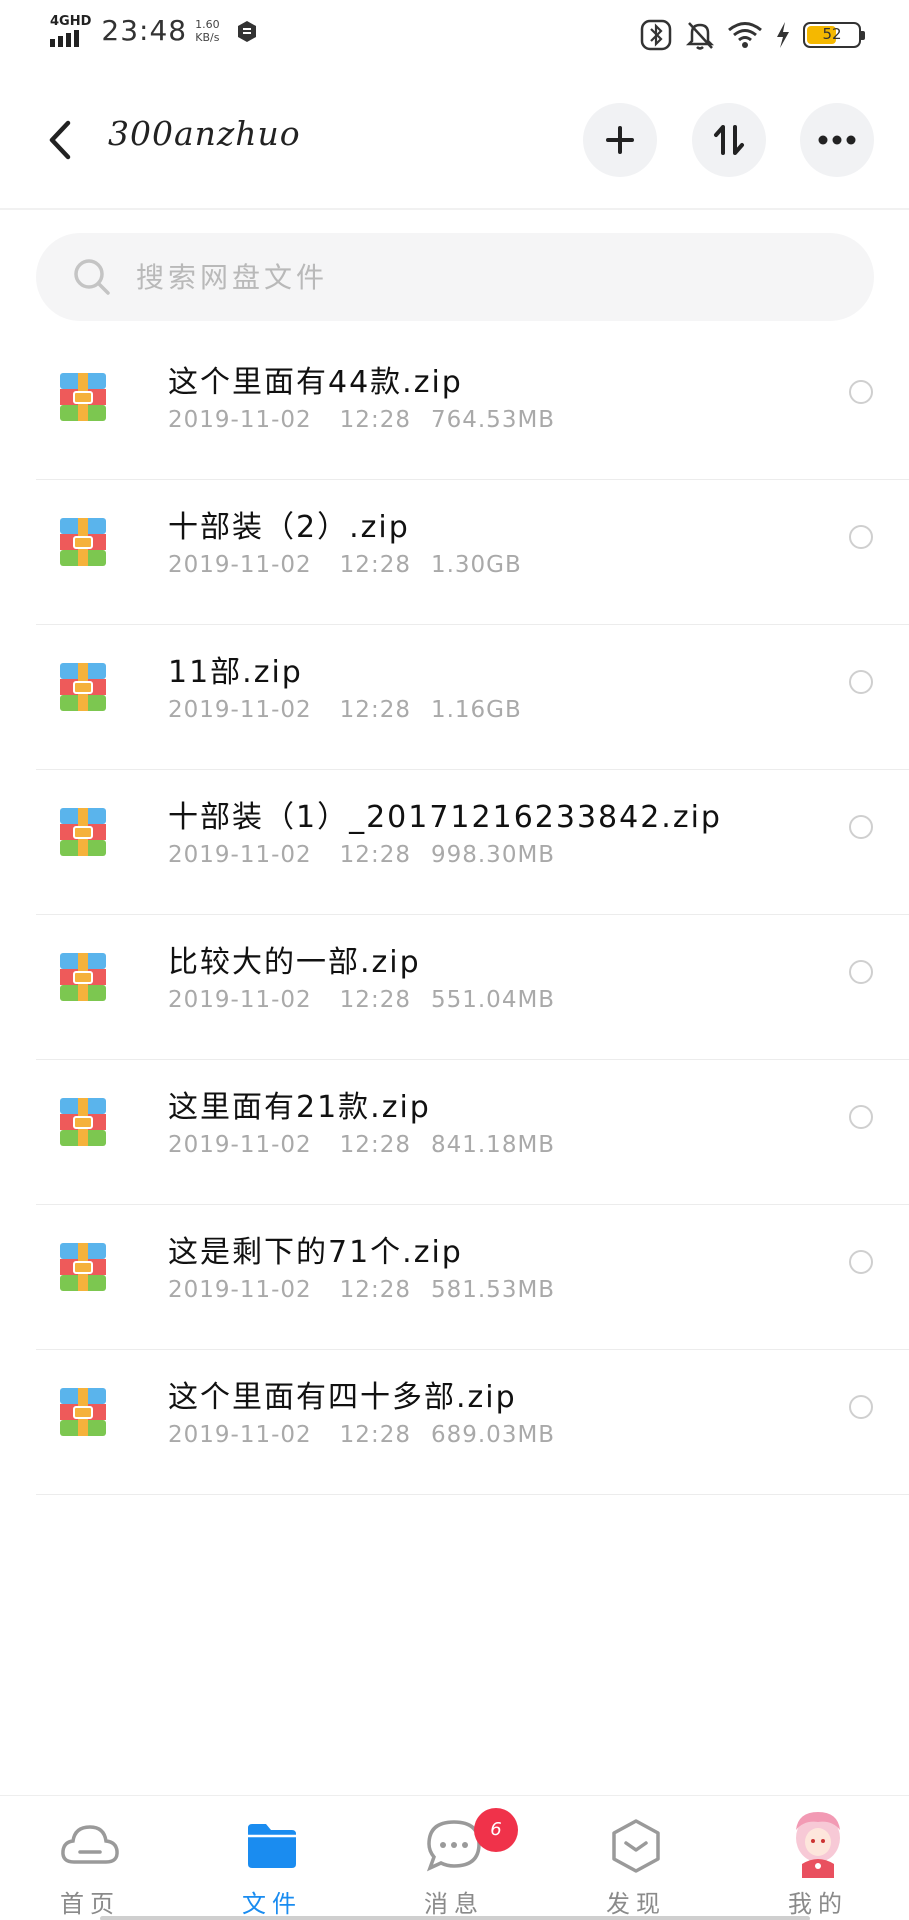 This screenshot has height=1920, width=909. I want to click on file-meta: 2019-11-02 12:28 551.04MB, so click(361, 1000).